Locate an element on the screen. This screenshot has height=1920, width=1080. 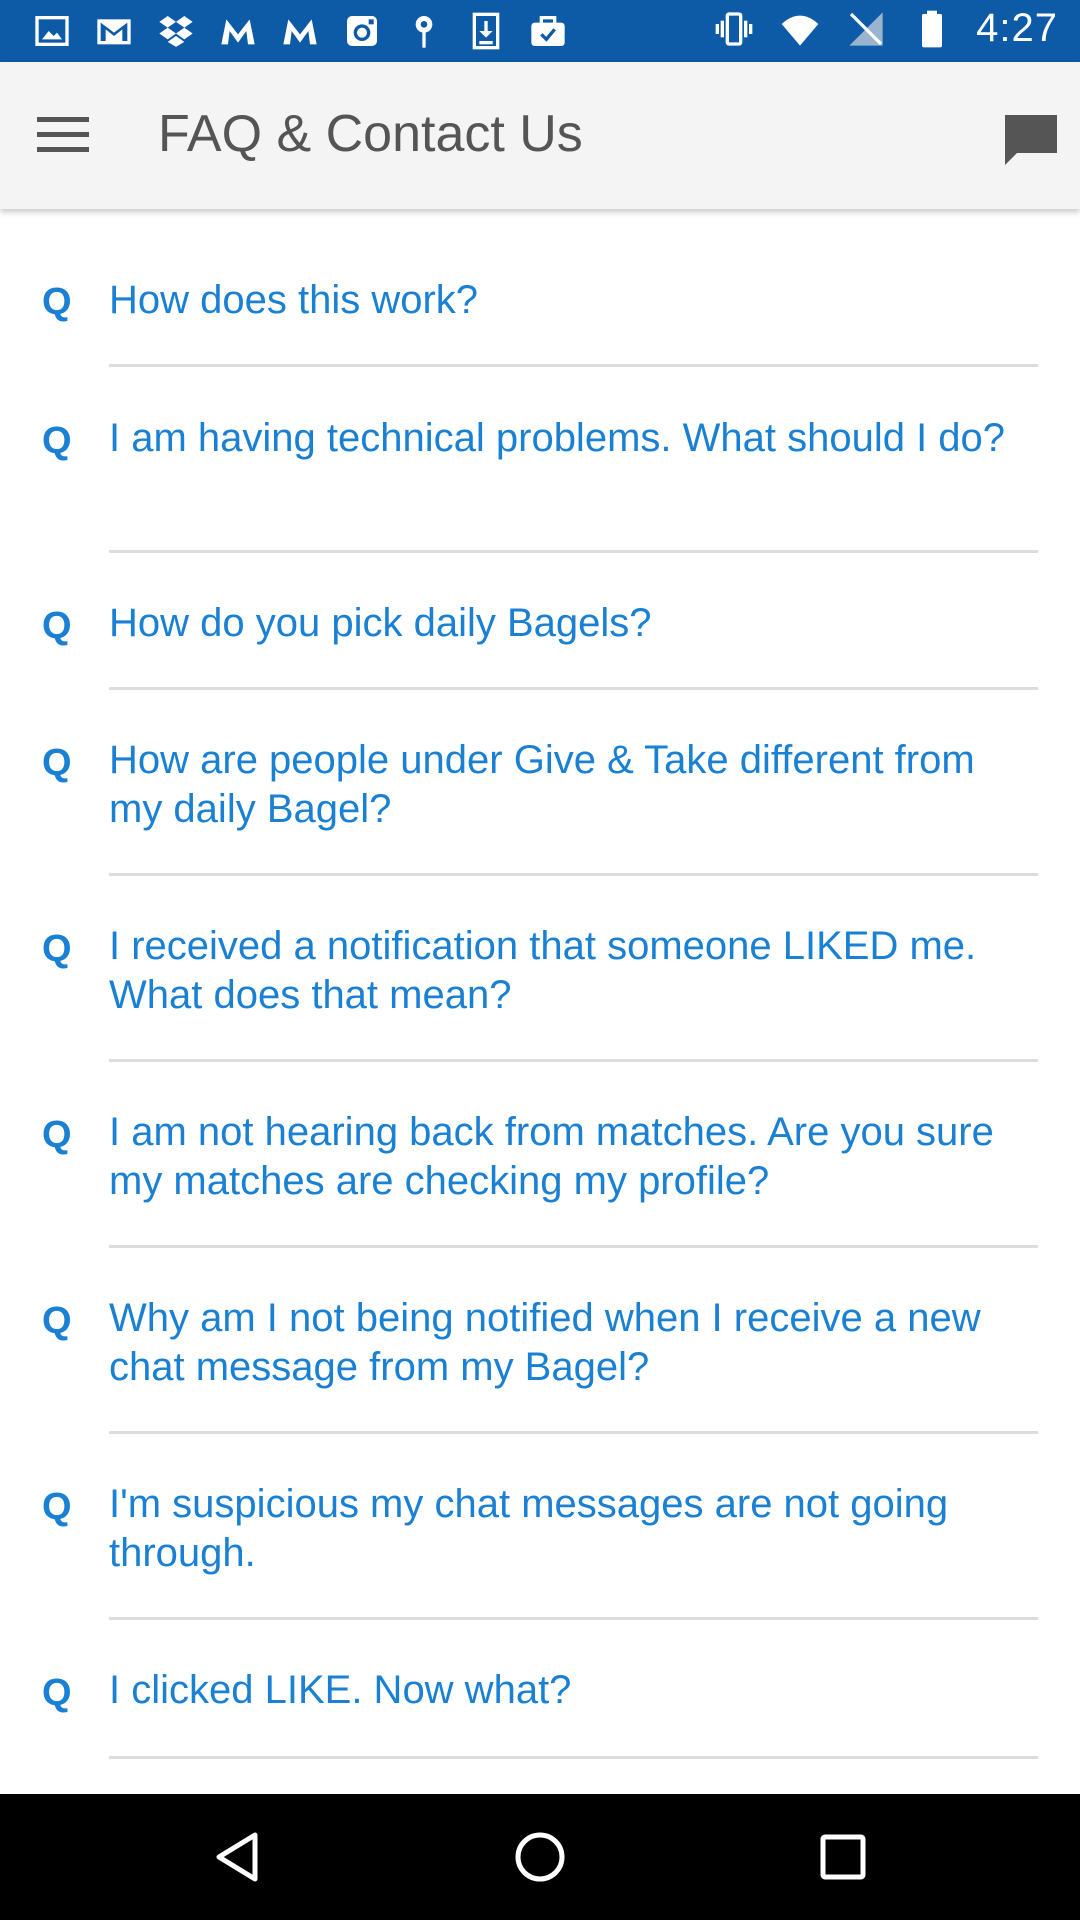
wifi-icon is located at coordinates (800, 29).